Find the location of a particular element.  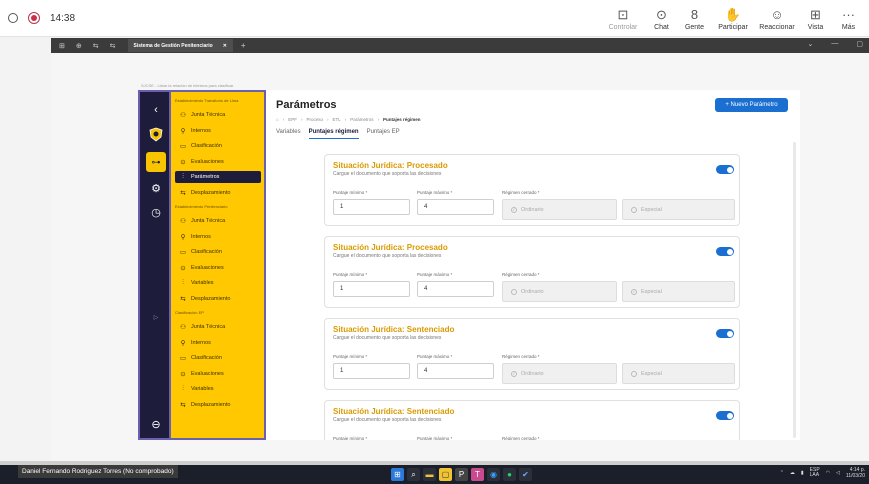

min-score-label: Puntaje mínimo * is located at coordinates (350, 356).